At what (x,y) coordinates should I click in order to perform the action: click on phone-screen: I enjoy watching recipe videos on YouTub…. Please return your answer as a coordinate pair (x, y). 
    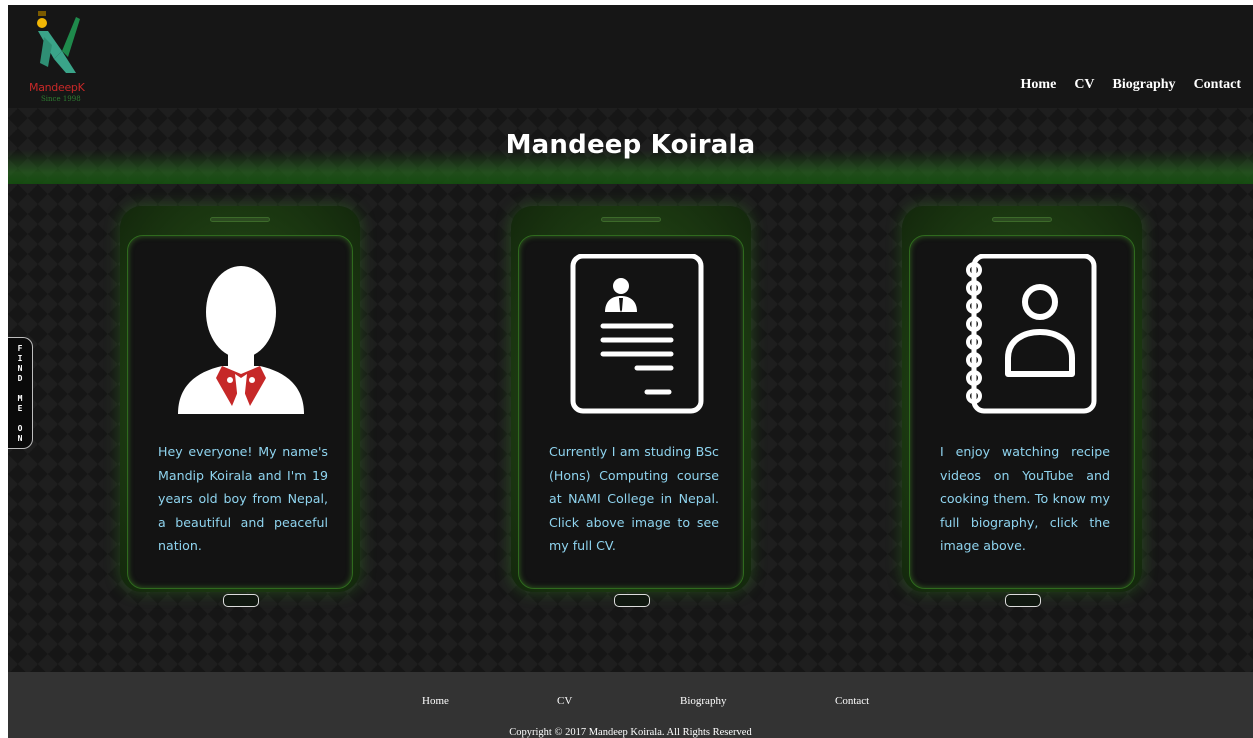
    Looking at the image, I should click on (1022, 412).